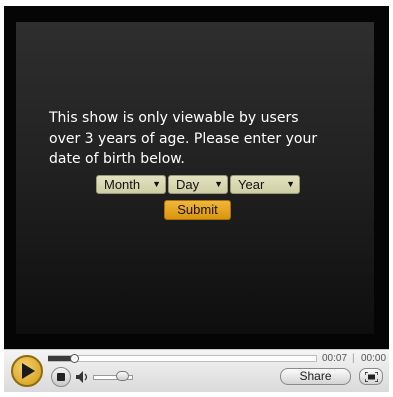 This screenshot has height=397, width=393. What do you see at coordinates (374, 358) in the screenshot?
I see `duration: 00:00` at bounding box center [374, 358].